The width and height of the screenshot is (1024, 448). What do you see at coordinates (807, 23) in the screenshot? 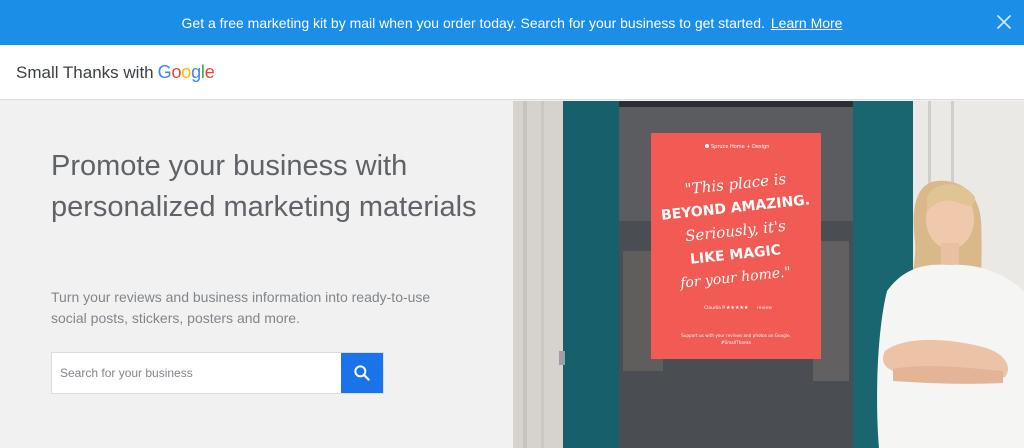
I see `learn-more-link: Learn More` at bounding box center [807, 23].